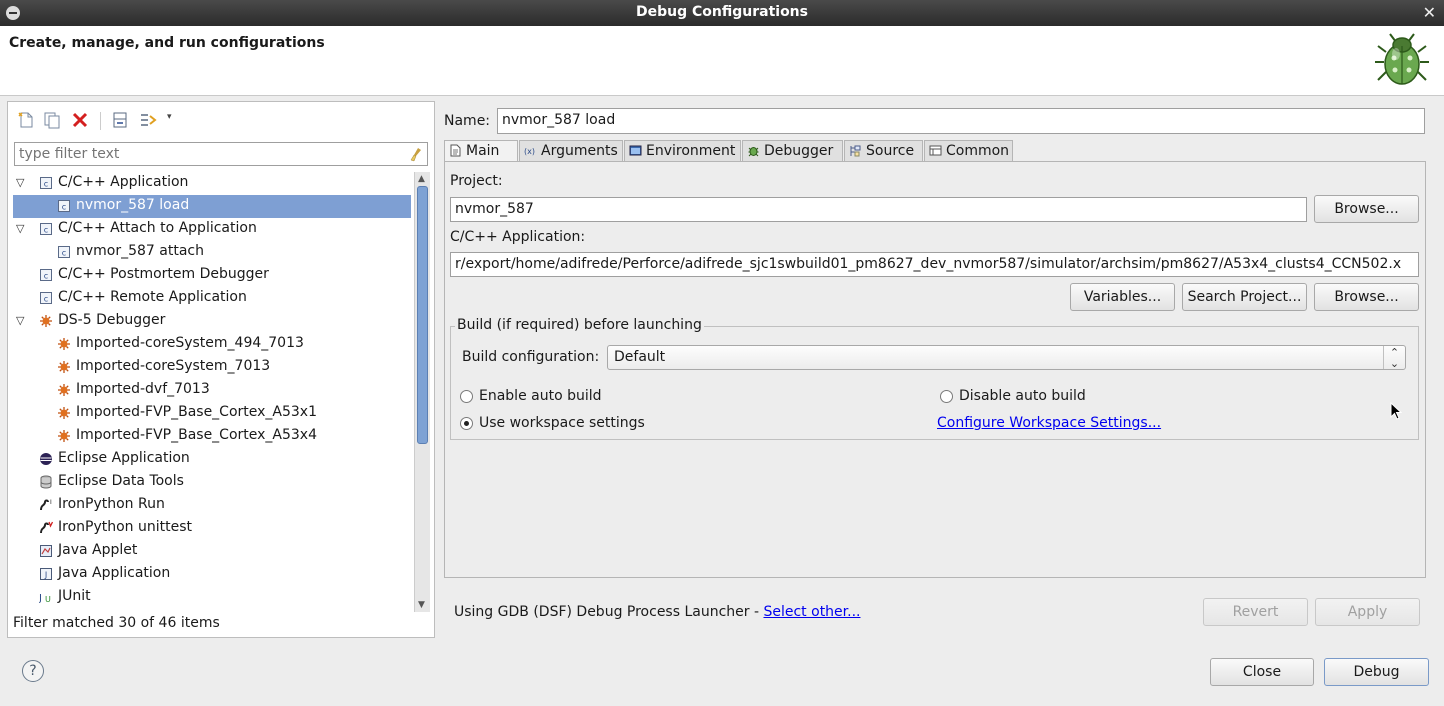 Image resolution: width=1444 pixels, height=706 pixels. What do you see at coordinates (212, 528) in the screenshot?
I see `tree-item: IronPython unittest` at bounding box center [212, 528].